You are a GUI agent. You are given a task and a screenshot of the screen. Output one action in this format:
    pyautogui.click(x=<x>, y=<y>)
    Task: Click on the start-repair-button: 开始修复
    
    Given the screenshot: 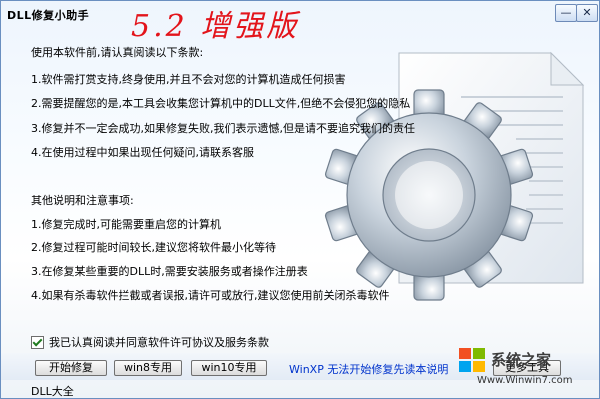 What is the action you would take?
    pyautogui.click(x=71, y=368)
    